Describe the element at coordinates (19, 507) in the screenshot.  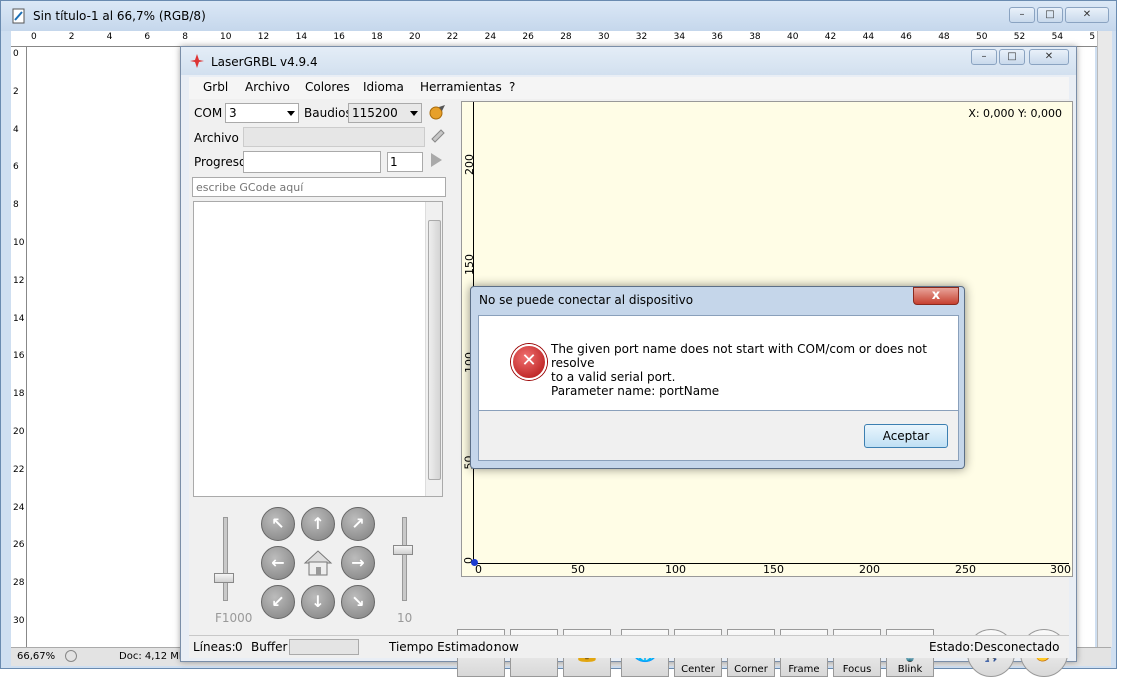
I see `ruler-left-tick: 24` at that location.